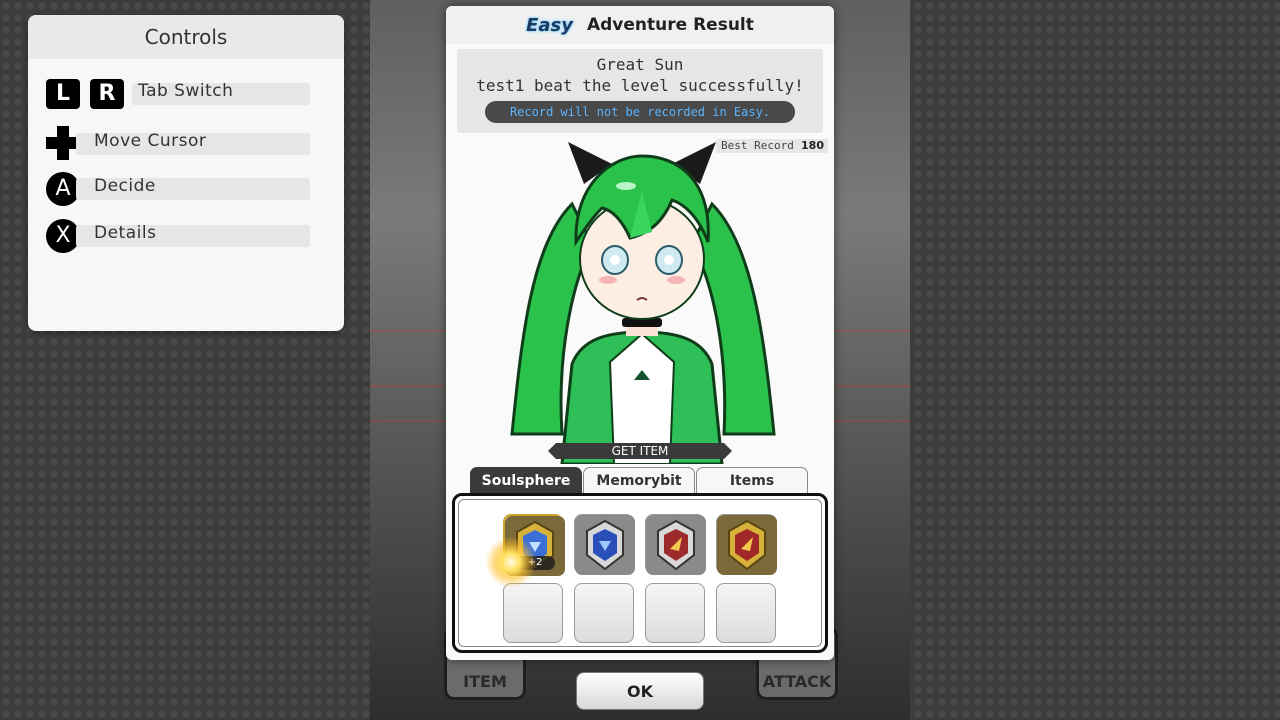  I want to click on gold-red-soulsphere-icon, so click(747, 545).